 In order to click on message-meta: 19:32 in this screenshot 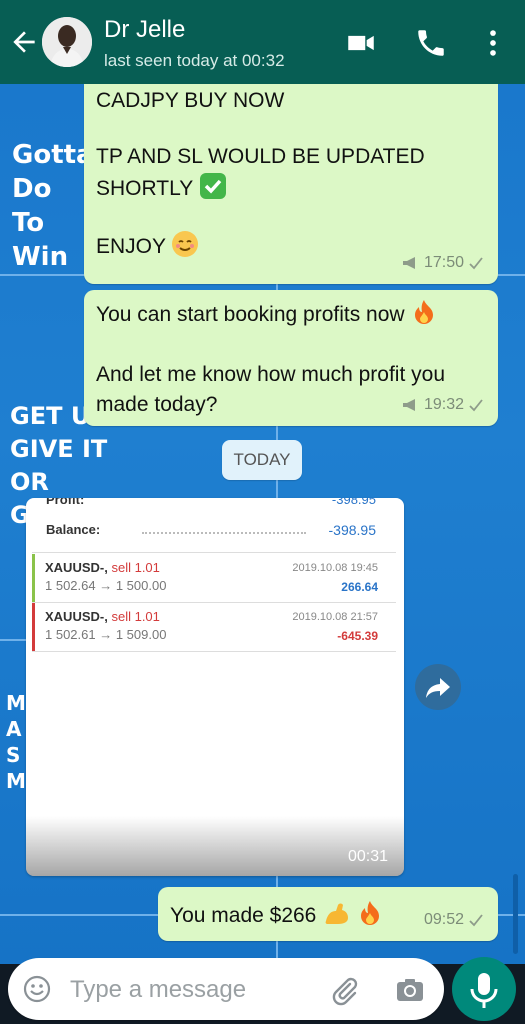, I will do `click(443, 405)`.